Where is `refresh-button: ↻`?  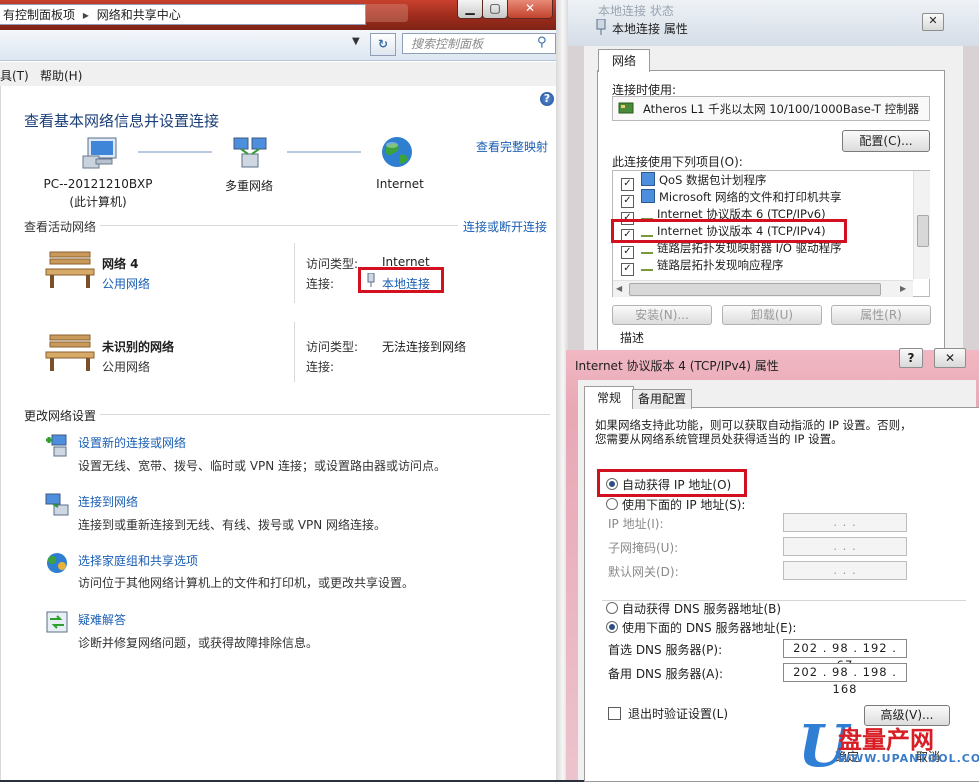 refresh-button: ↻ is located at coordinates (383, 44).